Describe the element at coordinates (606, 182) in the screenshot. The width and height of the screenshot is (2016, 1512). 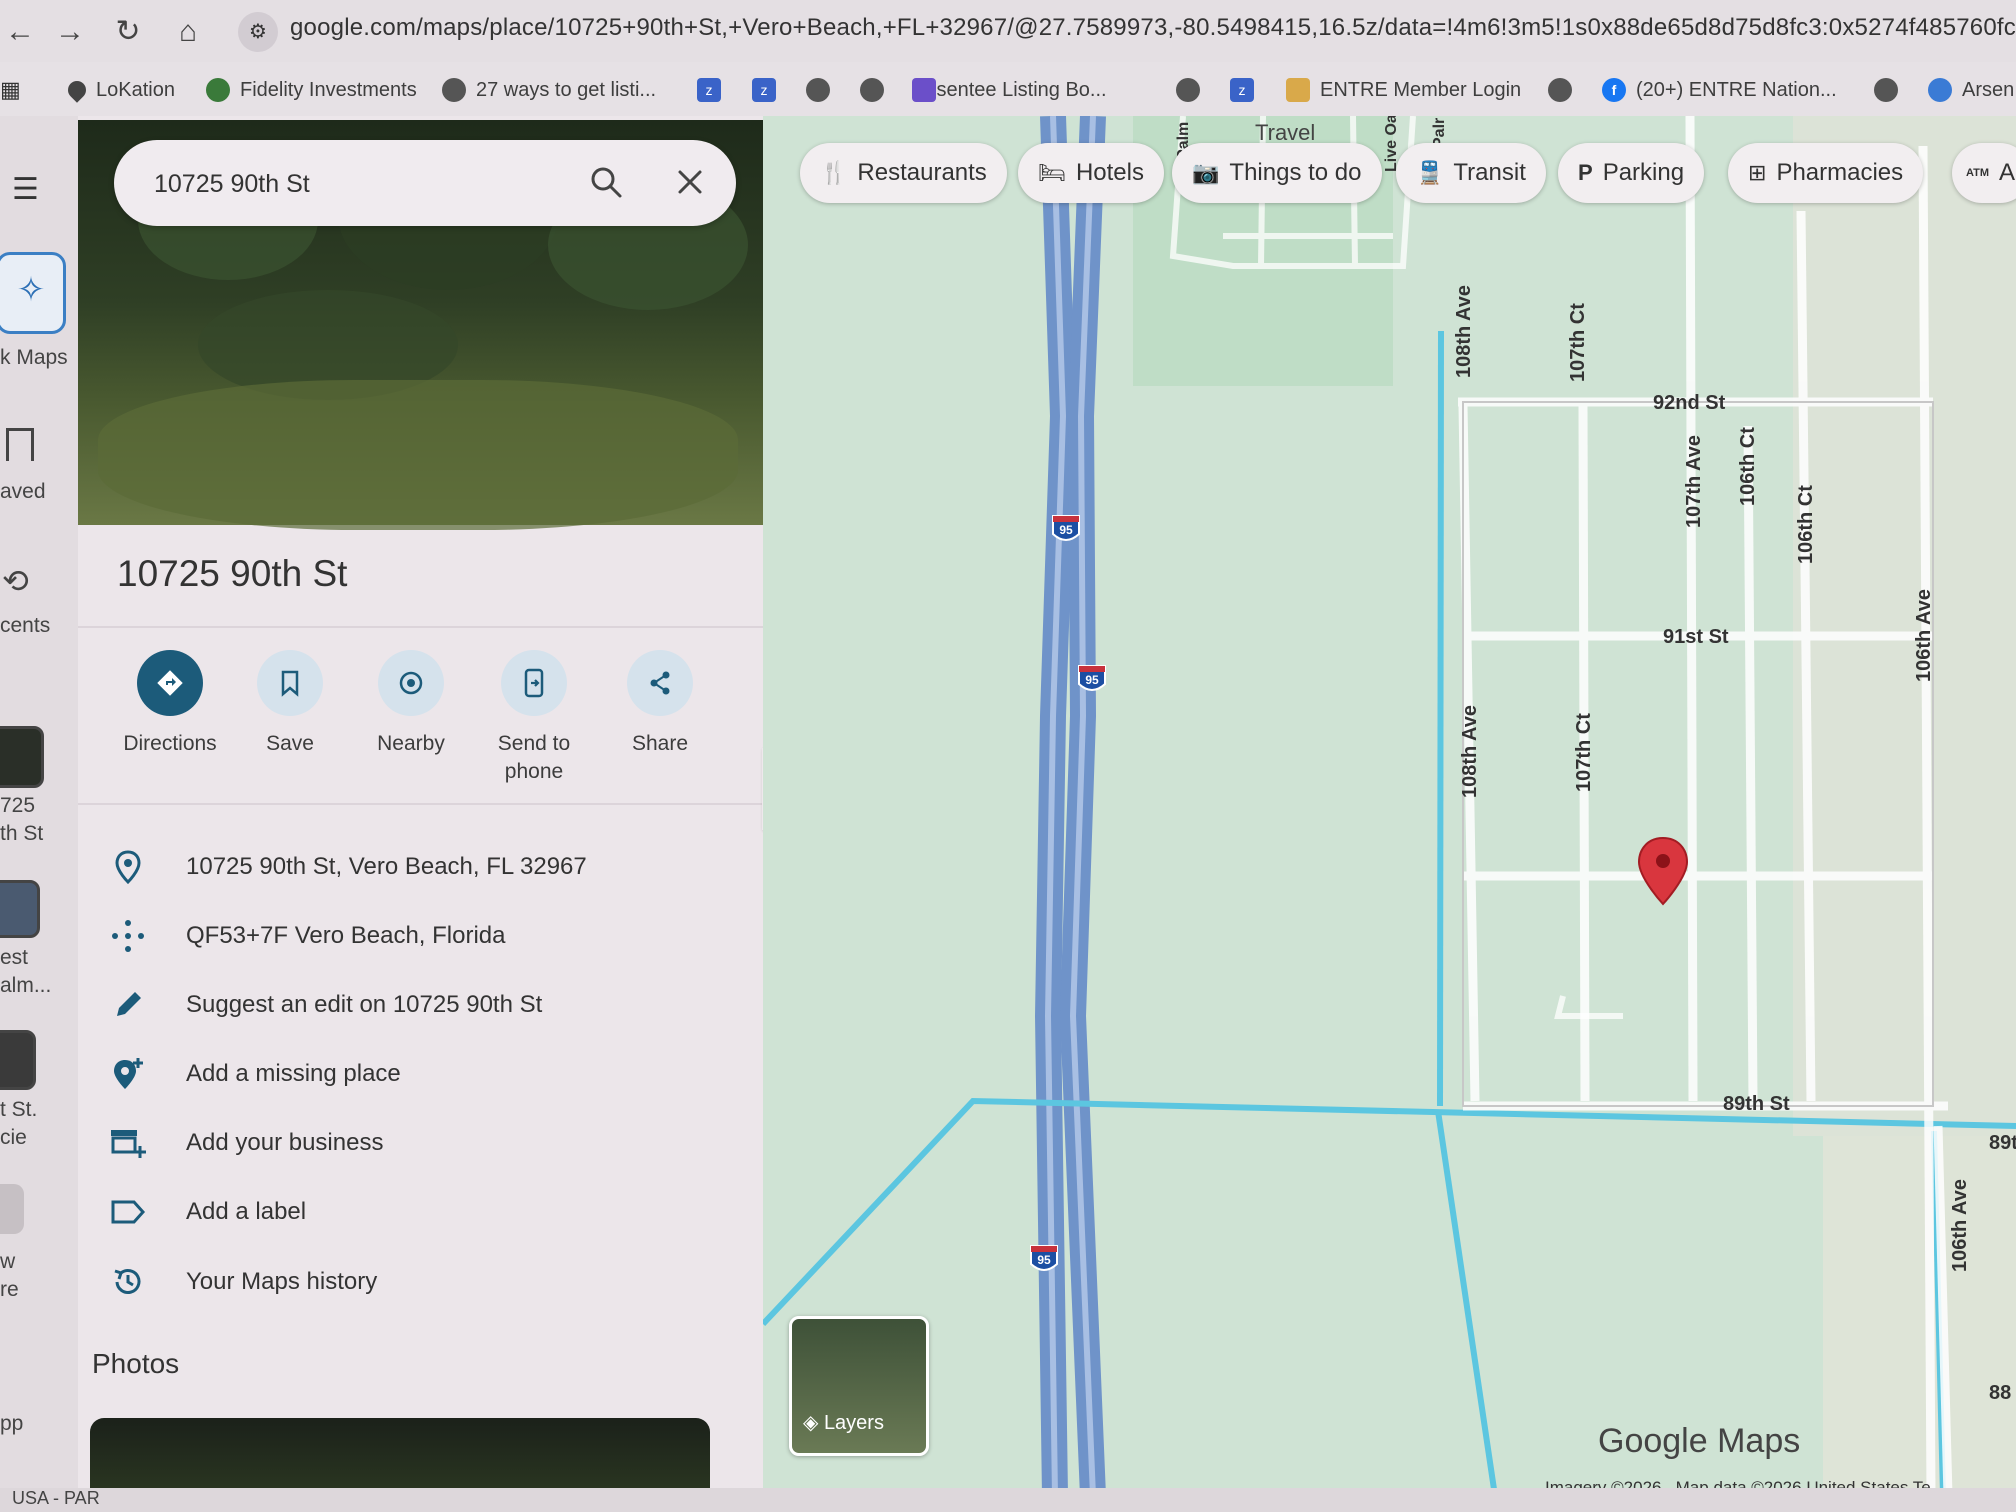
I see `search-icon` at that location.